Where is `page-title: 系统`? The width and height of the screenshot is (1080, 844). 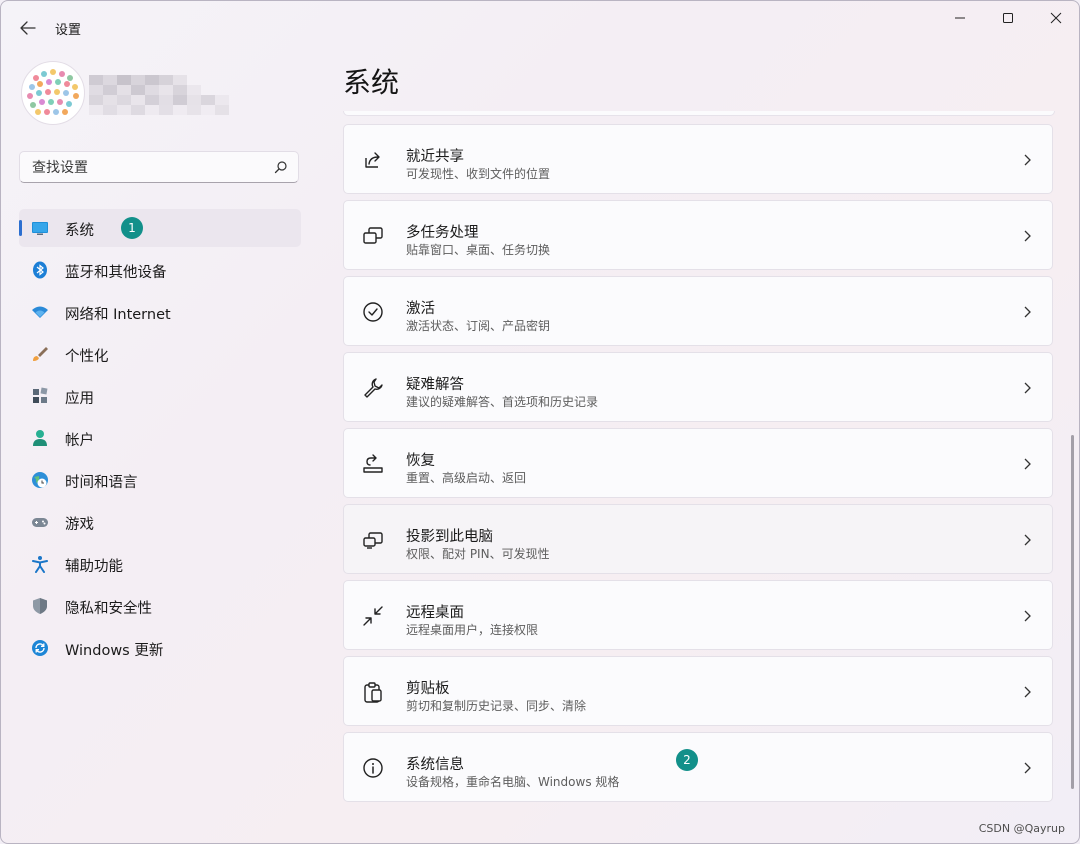 page-title: 系统 is located at coordinates (371, 82).